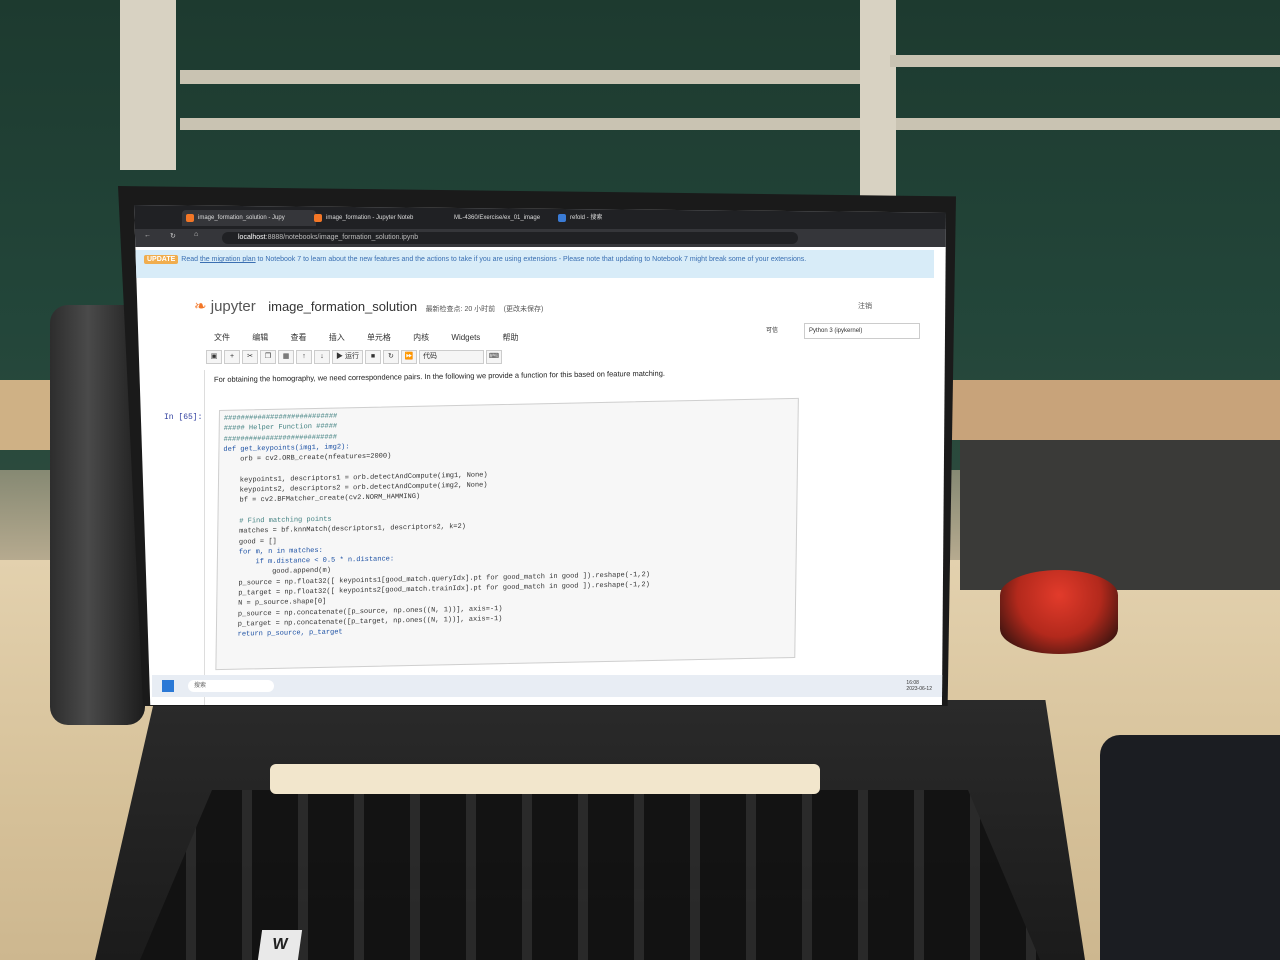  I want to click on migration-plan-link: the migration plan, so click(228, 259).